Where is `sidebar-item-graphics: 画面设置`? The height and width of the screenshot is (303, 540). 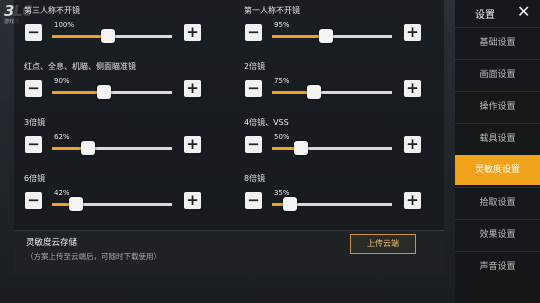
sidebar-item-graphics: 画面设置 is located at coordinates (497, 74).